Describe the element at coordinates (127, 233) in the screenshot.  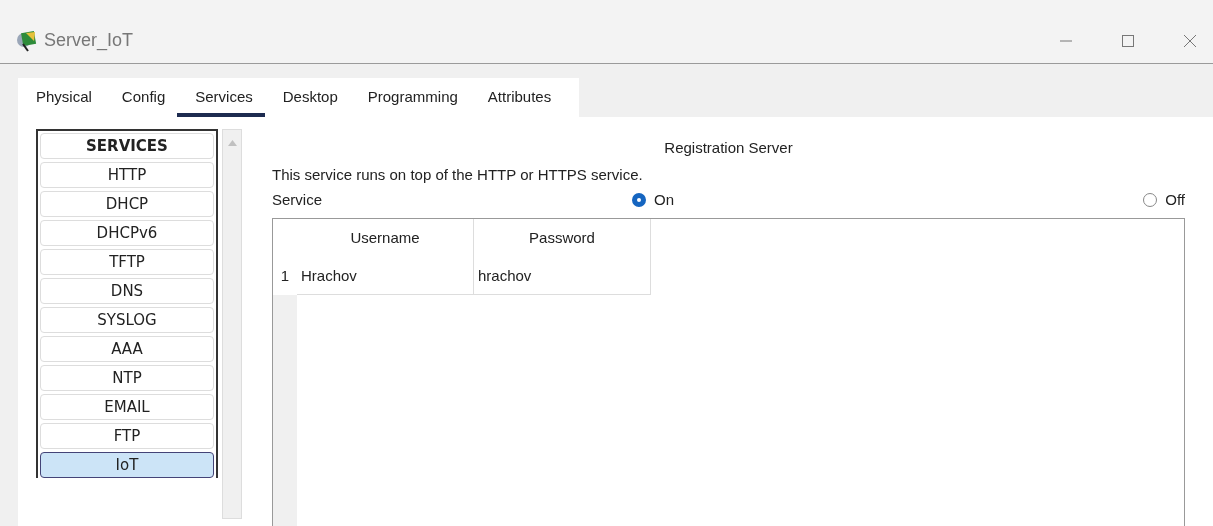
I see `sidebar-item: DHCPv6` at that location.